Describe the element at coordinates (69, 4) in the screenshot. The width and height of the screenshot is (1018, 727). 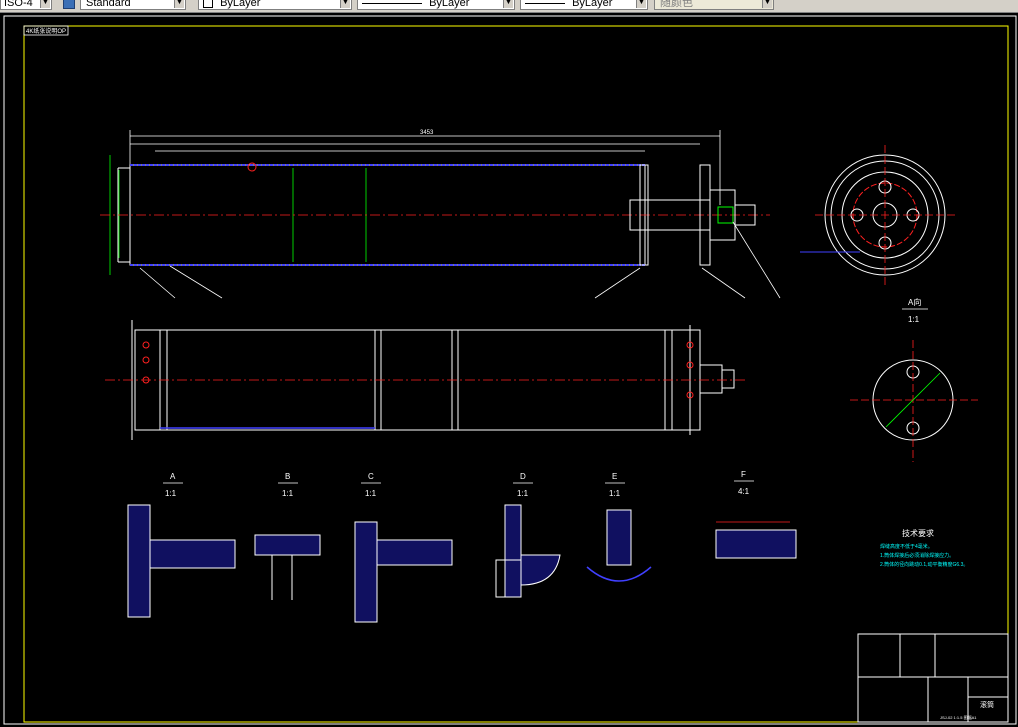
I see `table-style-icon` at that location.